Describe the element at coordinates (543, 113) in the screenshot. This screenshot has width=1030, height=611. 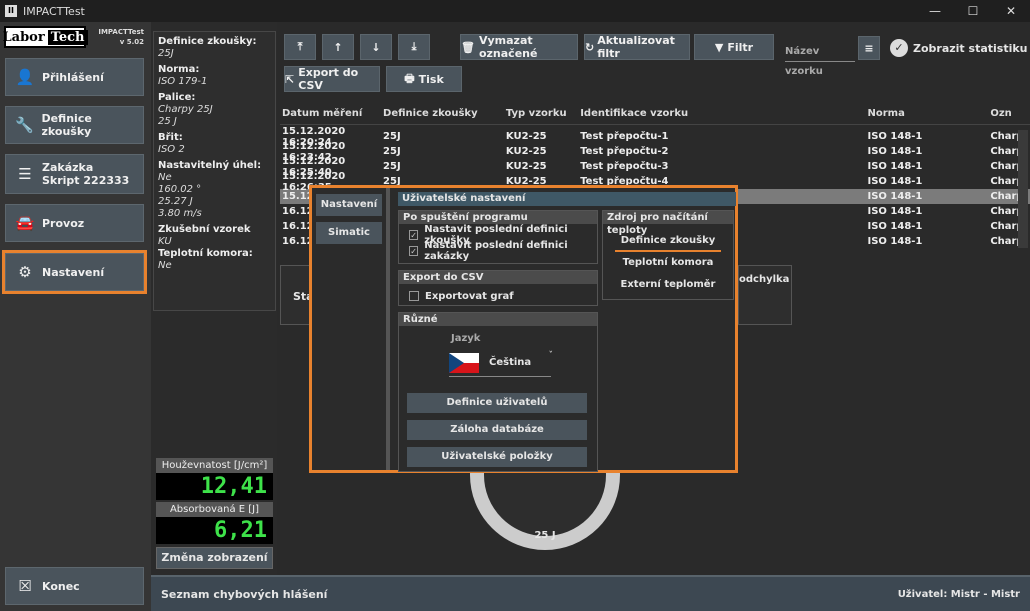
I see `col-typ: Typ vzorku` at that location.